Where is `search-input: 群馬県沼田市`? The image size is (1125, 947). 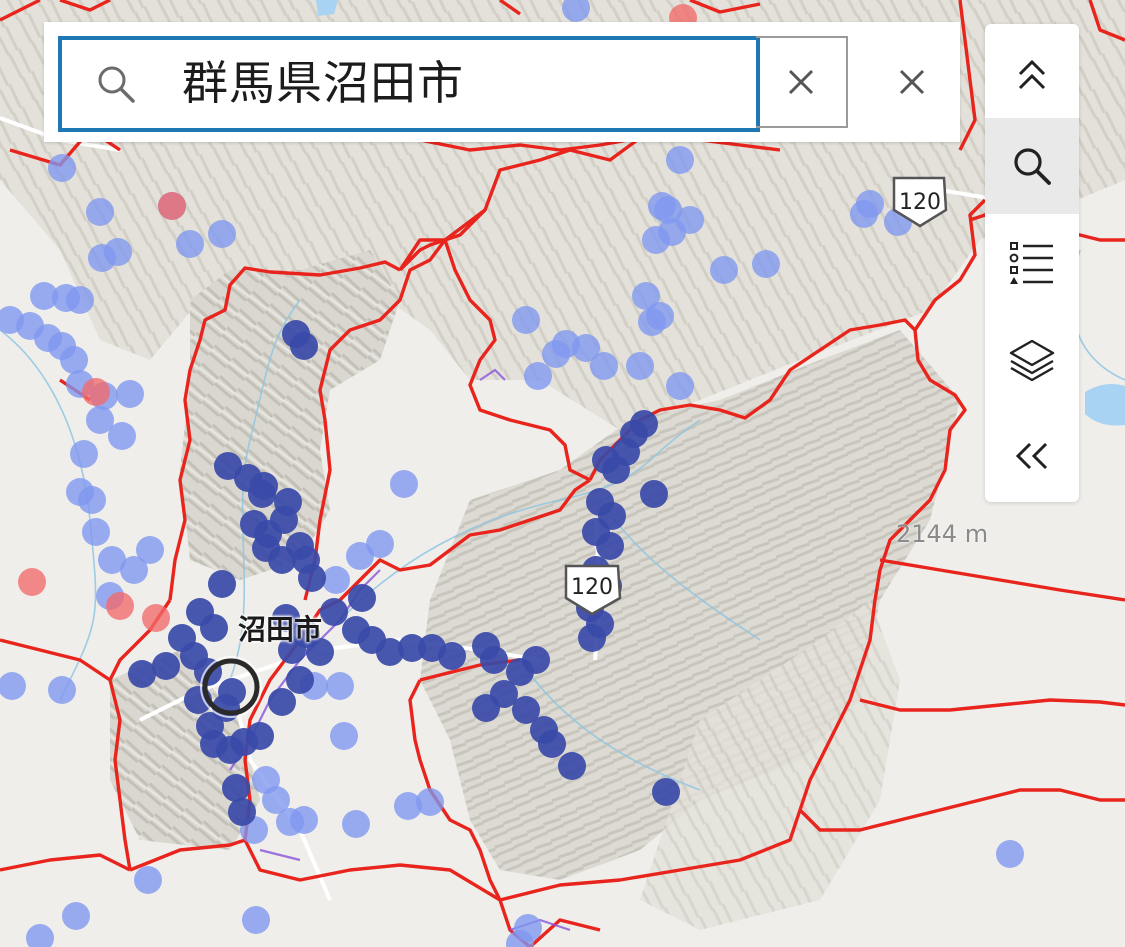
search-input: 群馬県沼田市 is located at coordinates (409, 84).